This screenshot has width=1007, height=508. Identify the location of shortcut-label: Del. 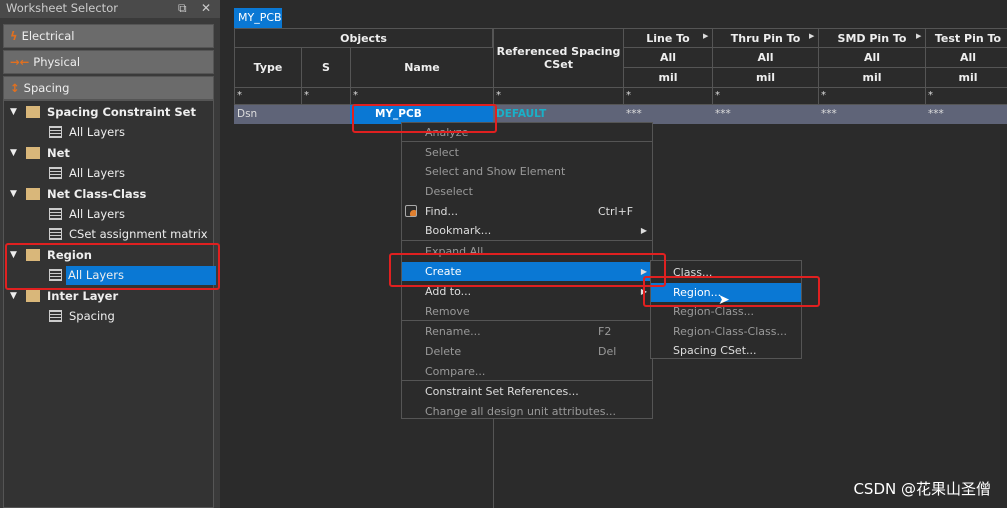
(607, 351).